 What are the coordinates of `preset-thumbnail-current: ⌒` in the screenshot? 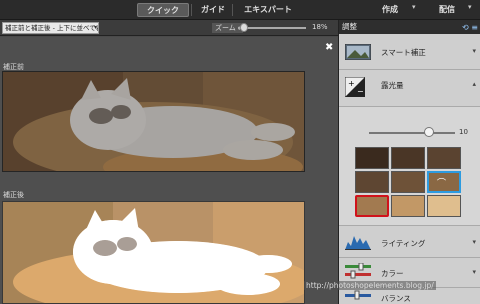 It's located at (444, 182).